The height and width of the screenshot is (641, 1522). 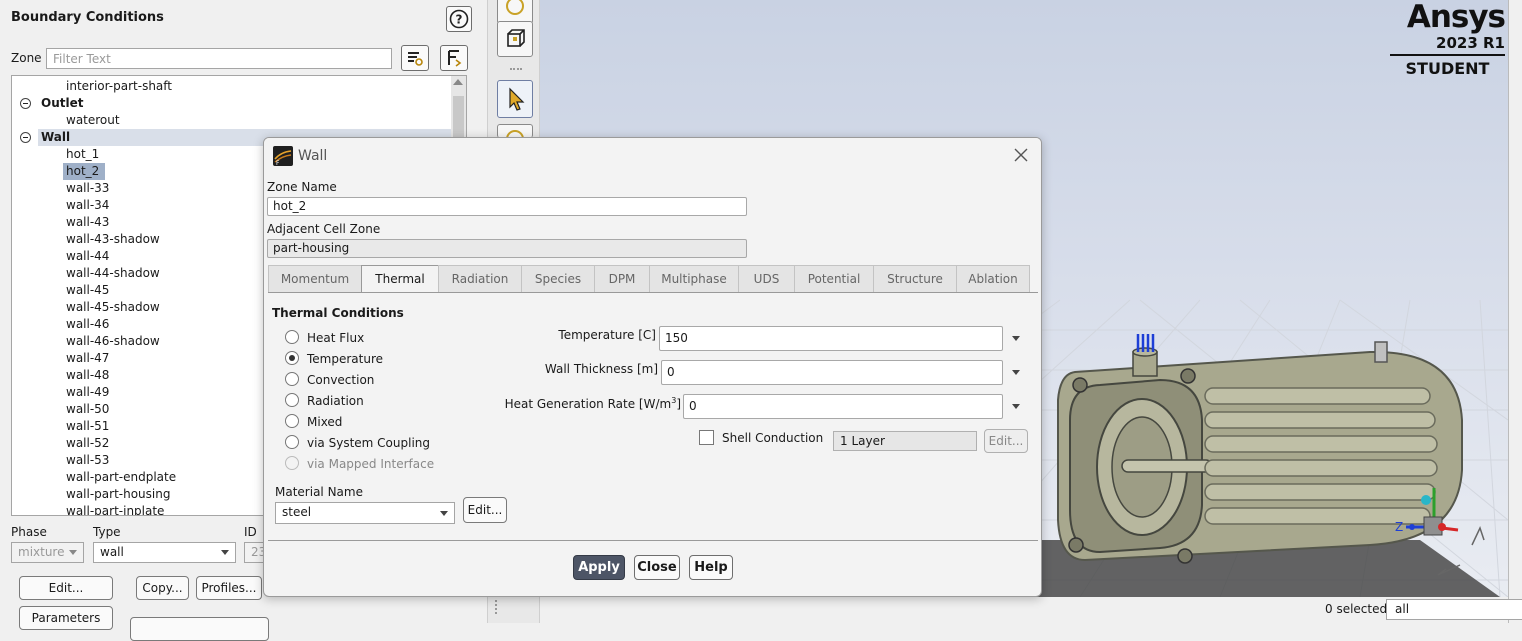 I want to click on tree-zone-row: wall-34, so click(x=86, y=205).